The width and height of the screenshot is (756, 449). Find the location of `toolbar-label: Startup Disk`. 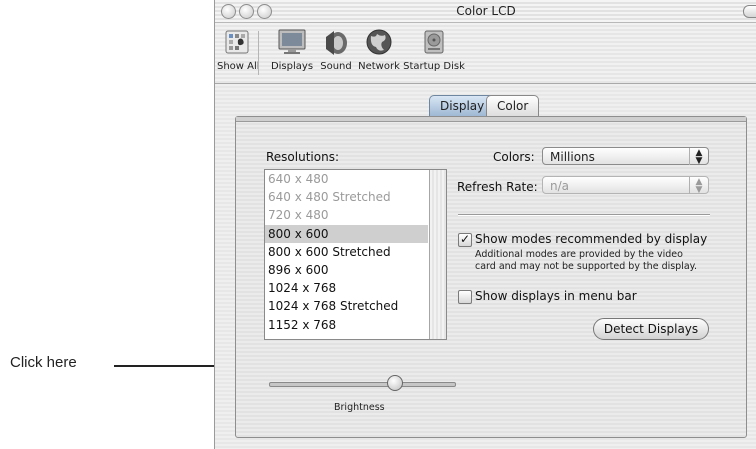

toolbar-label: Startup Disk is located at coordinates (434, 66).